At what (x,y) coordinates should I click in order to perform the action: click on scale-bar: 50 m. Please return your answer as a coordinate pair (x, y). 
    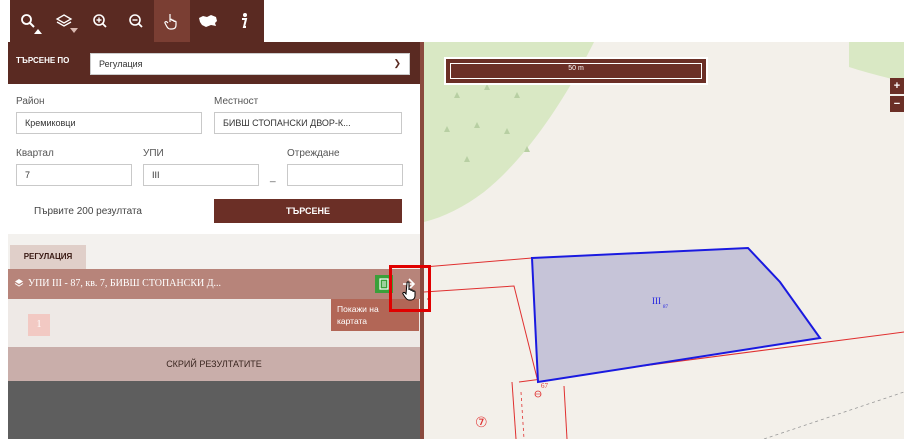
    Looking at the image, I should click on (576, 71).